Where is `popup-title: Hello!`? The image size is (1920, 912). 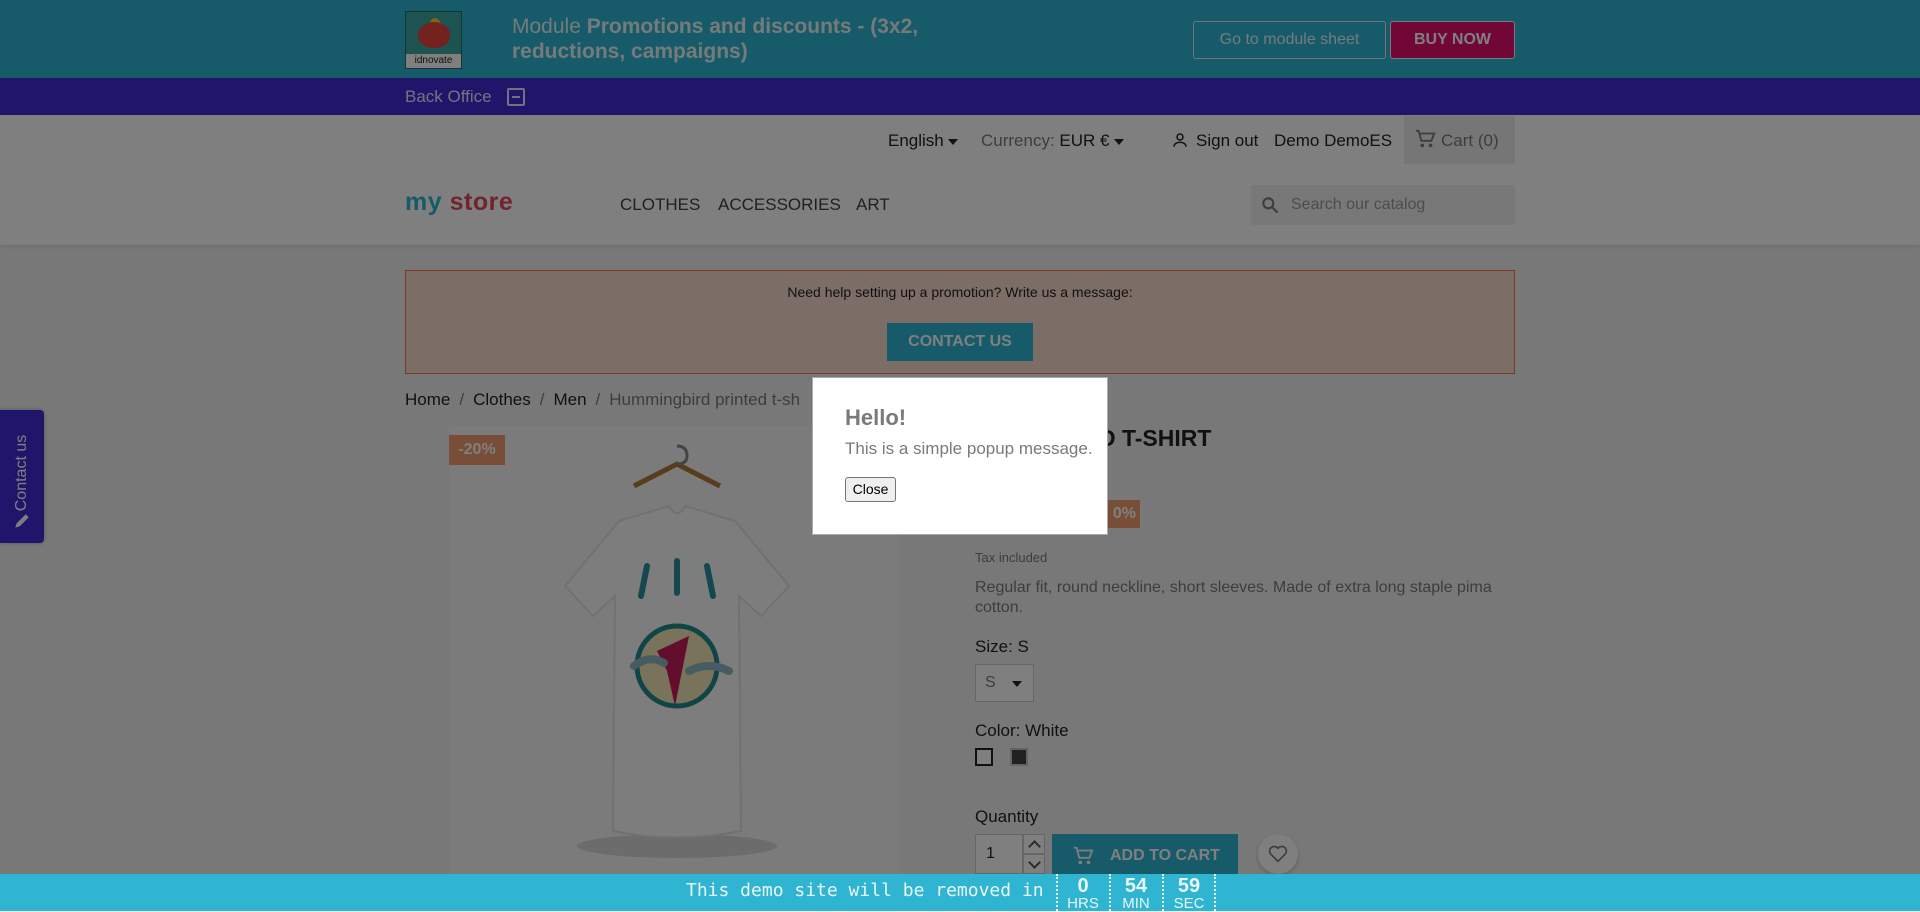 popup-title: Hello! is located at coordinates (876, 417).